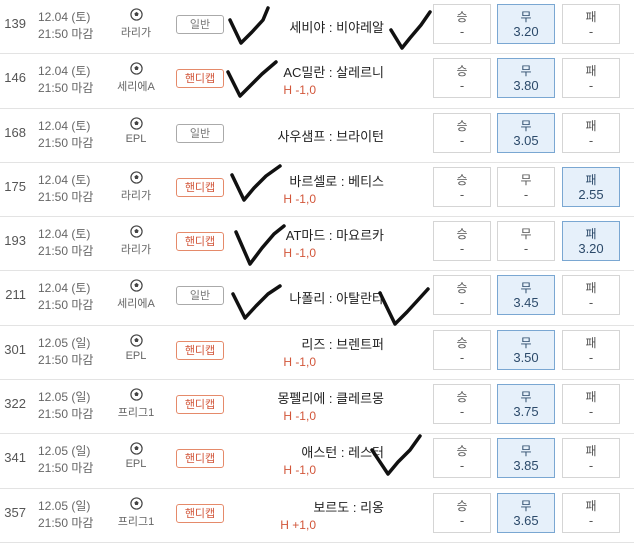  I want to click on league: 프리그1, so click(136, 404).